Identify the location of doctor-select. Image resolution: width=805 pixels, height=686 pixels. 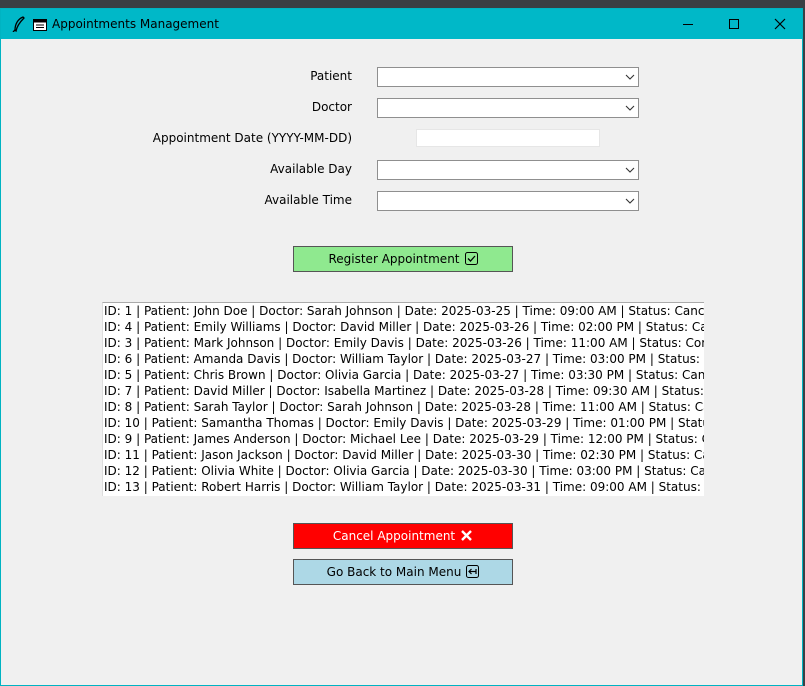
(508, 108).